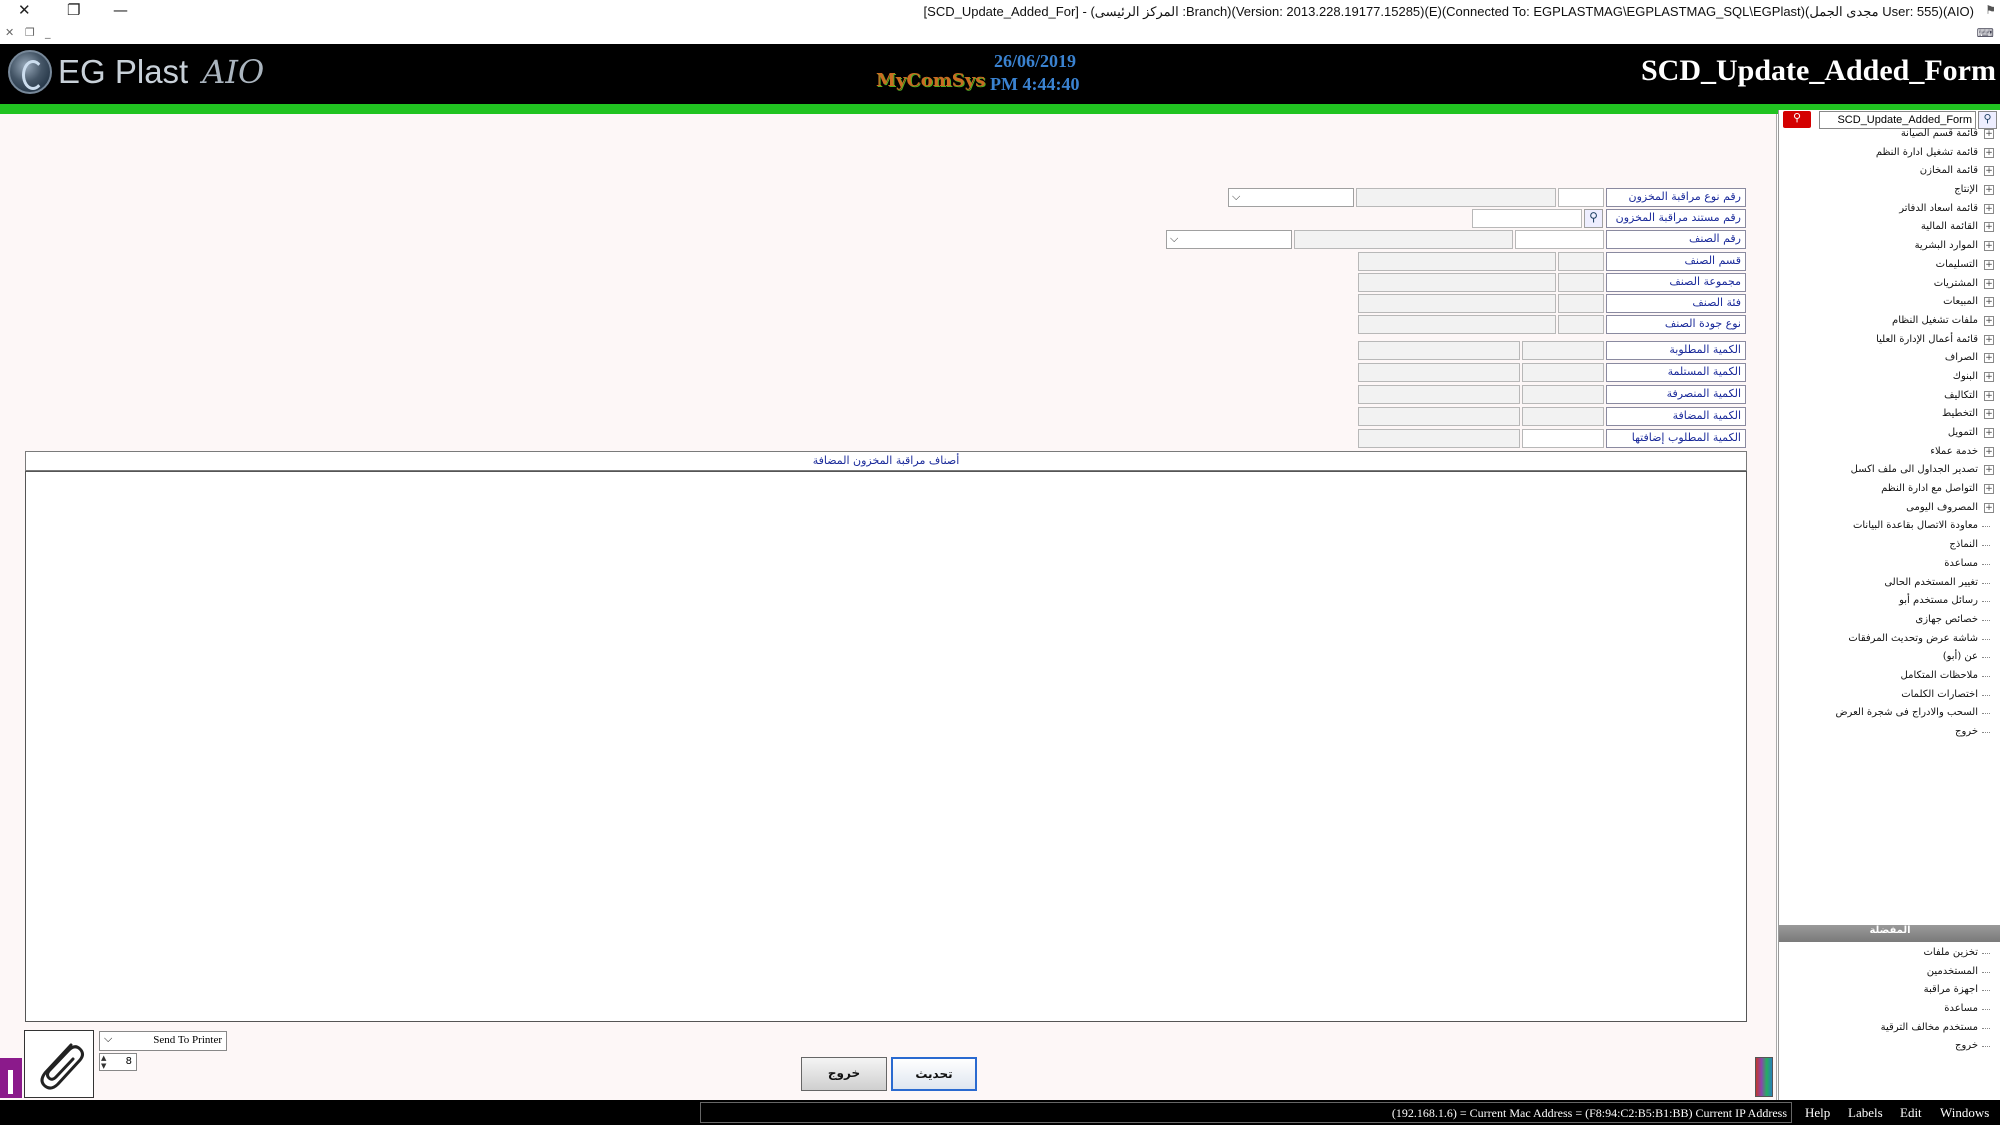 The height and width of the screenshot is (1125, 2000). What do you see at coordinates (30, 32) in the screenshot?
I see `mdi-restore-icon: ❐` at bounding box center [30, 32].